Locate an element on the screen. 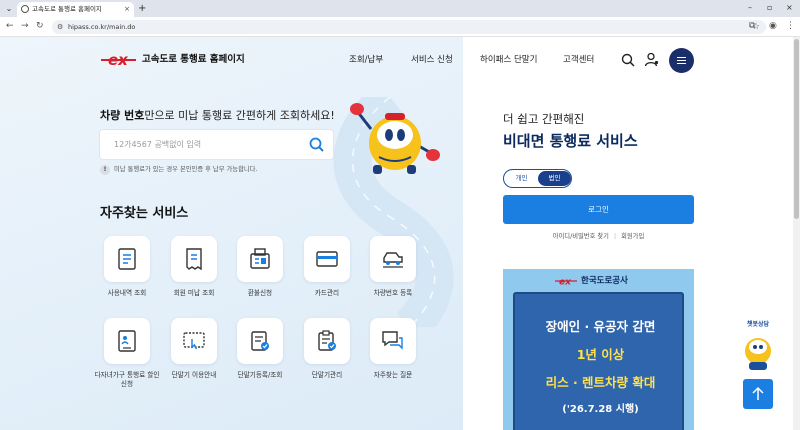 This screenshot has width=800, height=430. service-label: 단말기등록/조회 is located at coordinates (260, 375).